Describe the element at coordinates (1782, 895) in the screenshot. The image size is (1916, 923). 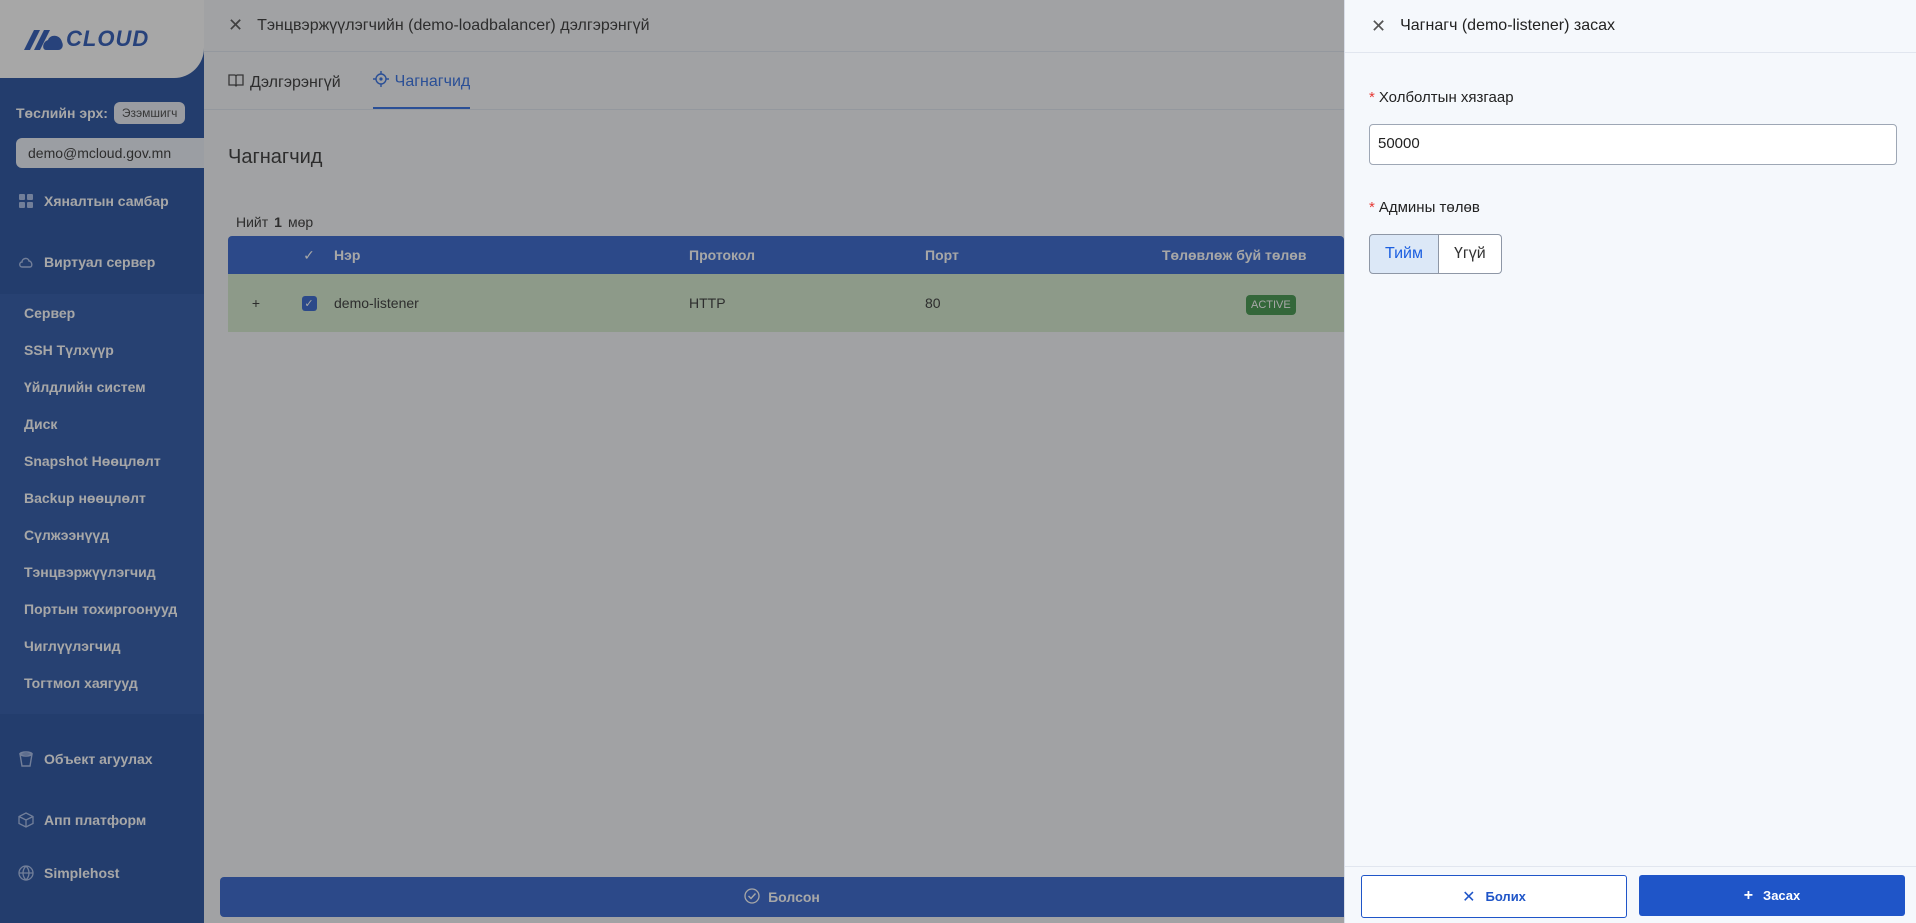
I see `submit-button-label: Засах` at that location.